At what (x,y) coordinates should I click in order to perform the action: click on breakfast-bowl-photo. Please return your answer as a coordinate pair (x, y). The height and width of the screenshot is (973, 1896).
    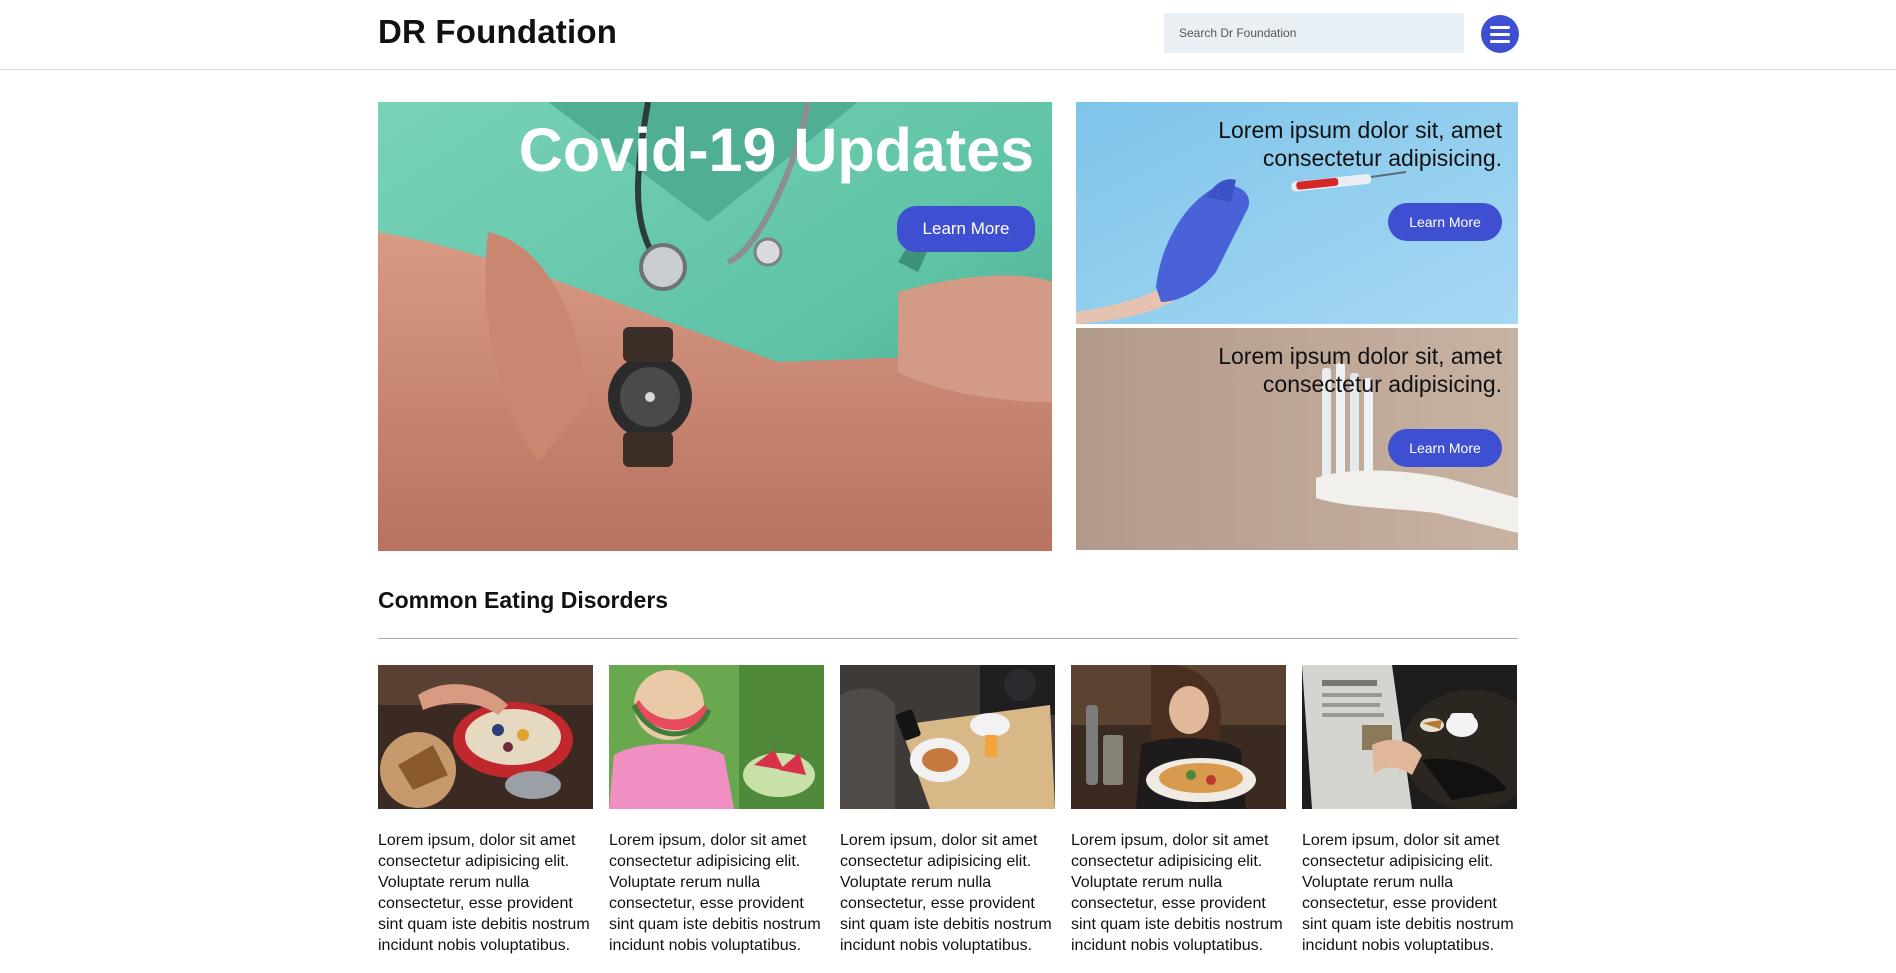
    Looking at the image, I should click on (485, 737).